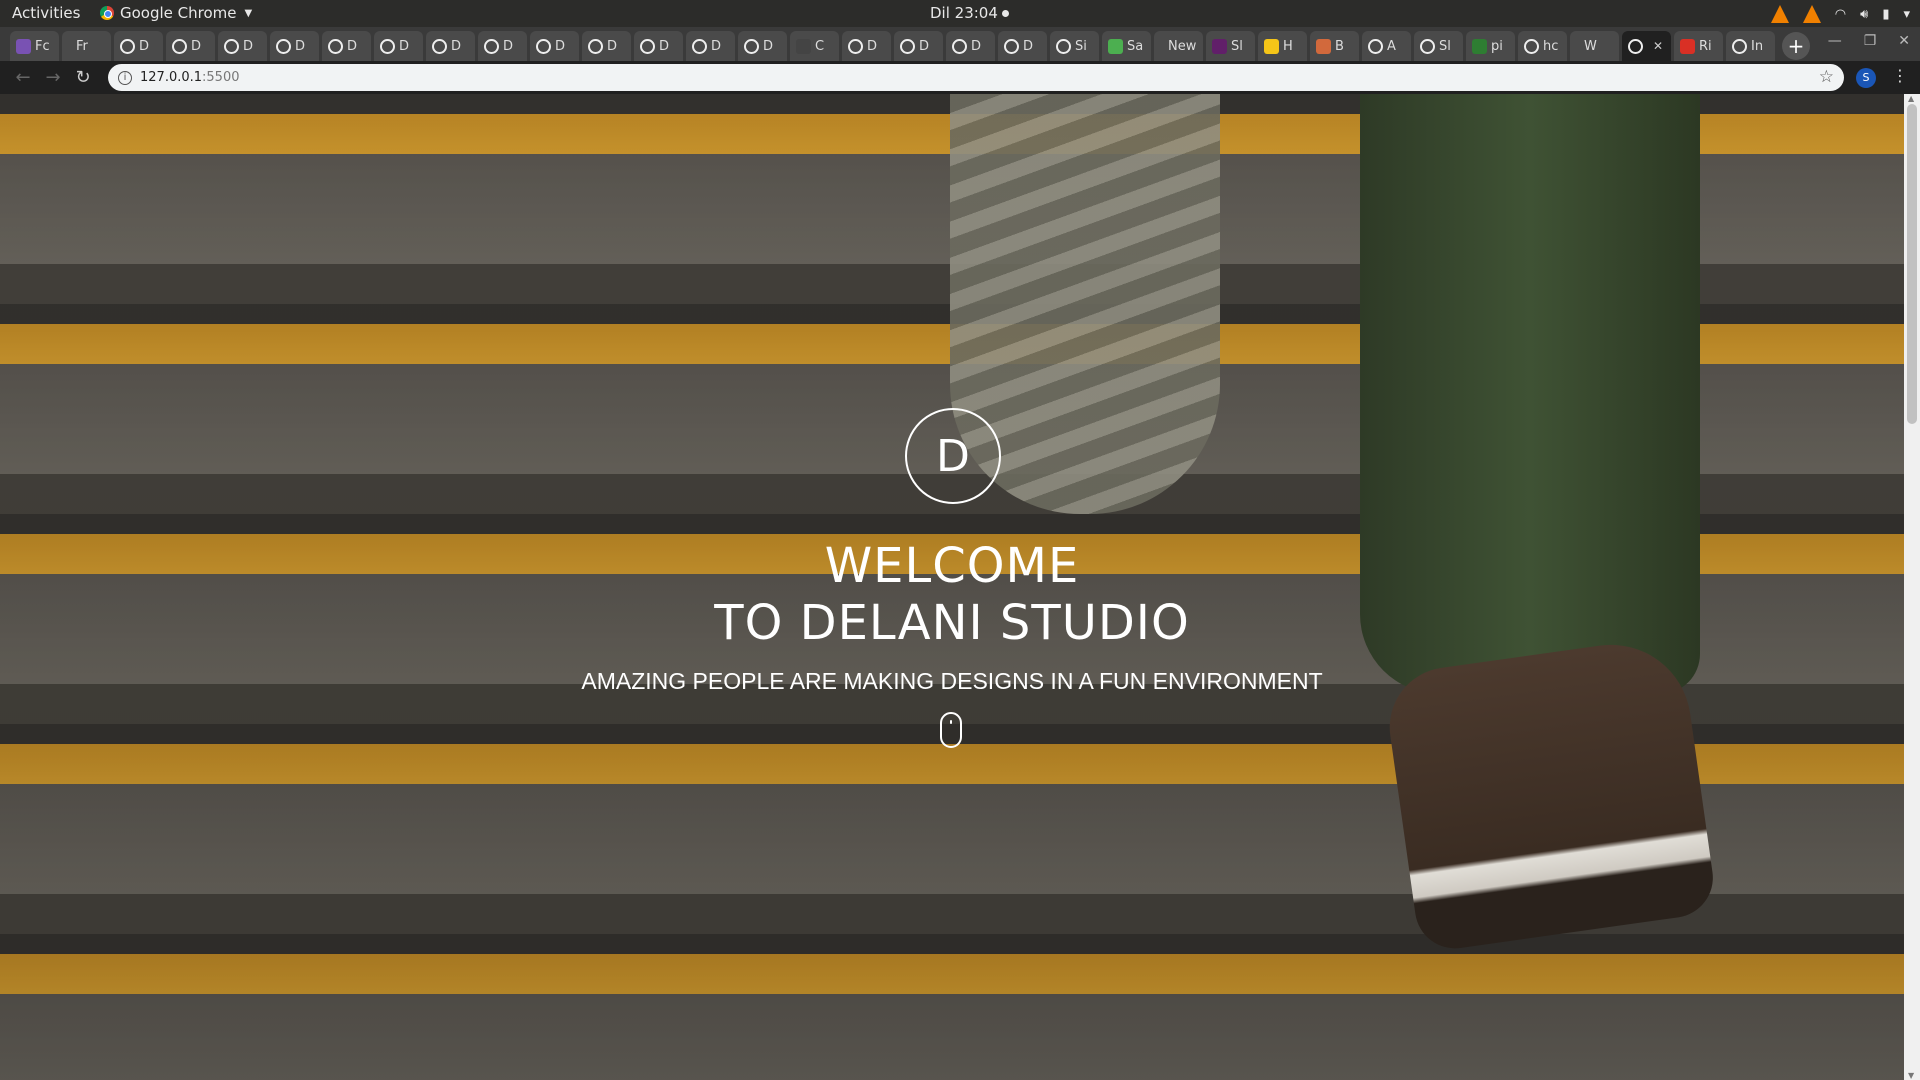 Image resolution: width=1920 pixels, height=1080 pixels. I want to click on browser-tab: New, so click(1178, 46).